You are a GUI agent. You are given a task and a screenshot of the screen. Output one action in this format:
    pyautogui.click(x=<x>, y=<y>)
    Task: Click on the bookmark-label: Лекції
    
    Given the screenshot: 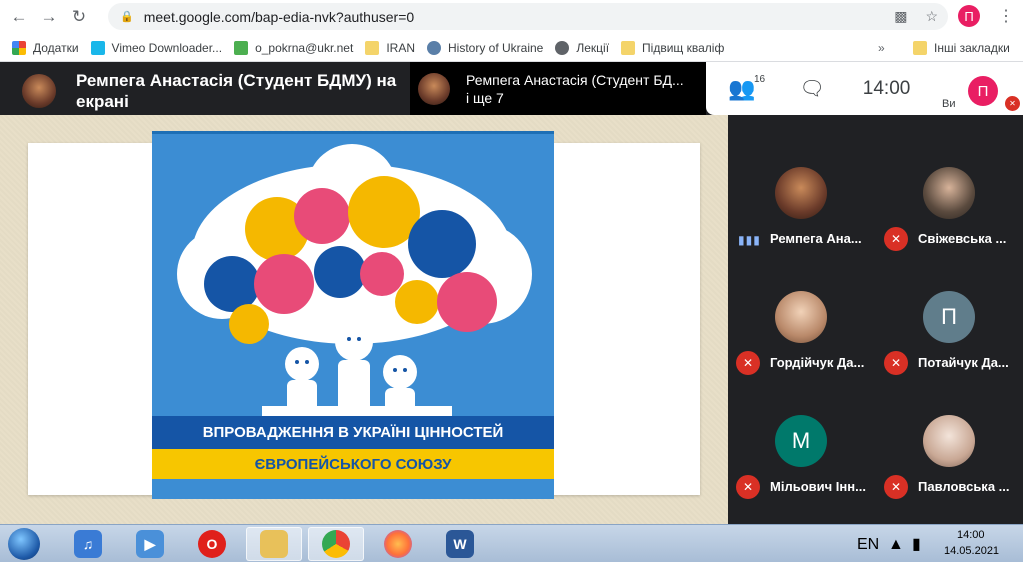 What is the action you would take?
    pyautogui.click(x=593, y=47)
    